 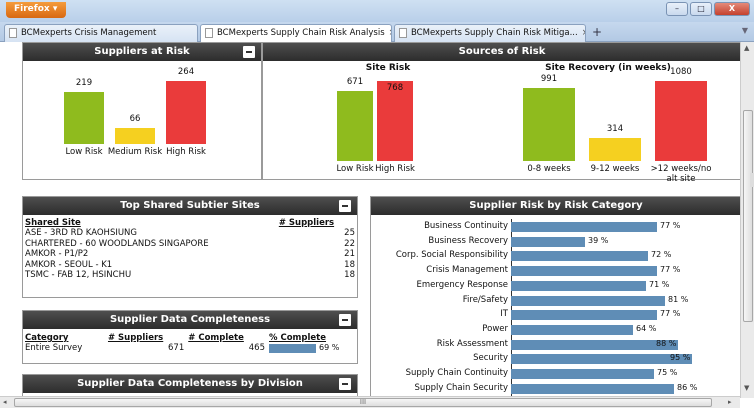 What do you see at coordinates (190, 233) in the screenshot?
I see `table-row: ASE - 3RD RD KAOHSIUNG 25` at bounding box center [190, 233].